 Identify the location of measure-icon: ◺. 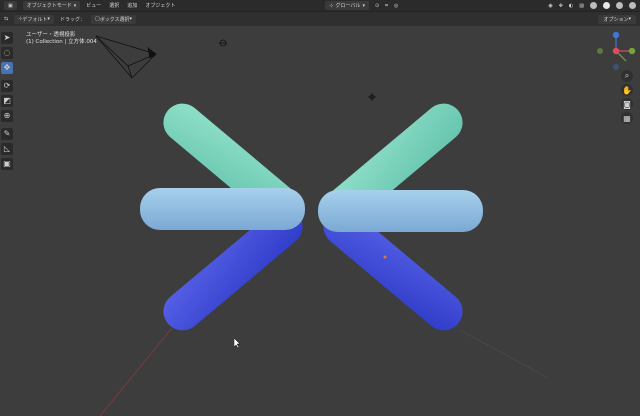
(7, 148).